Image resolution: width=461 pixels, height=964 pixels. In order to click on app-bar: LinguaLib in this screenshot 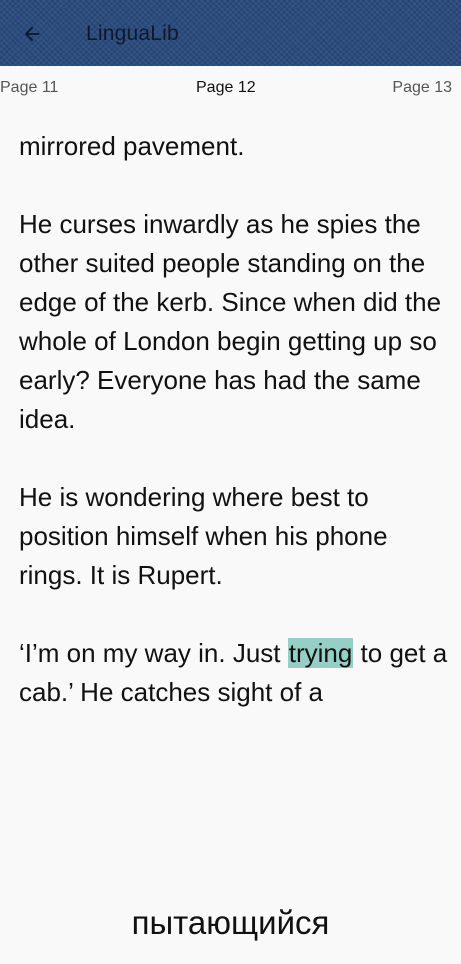, I will do `click(230, 33)`.